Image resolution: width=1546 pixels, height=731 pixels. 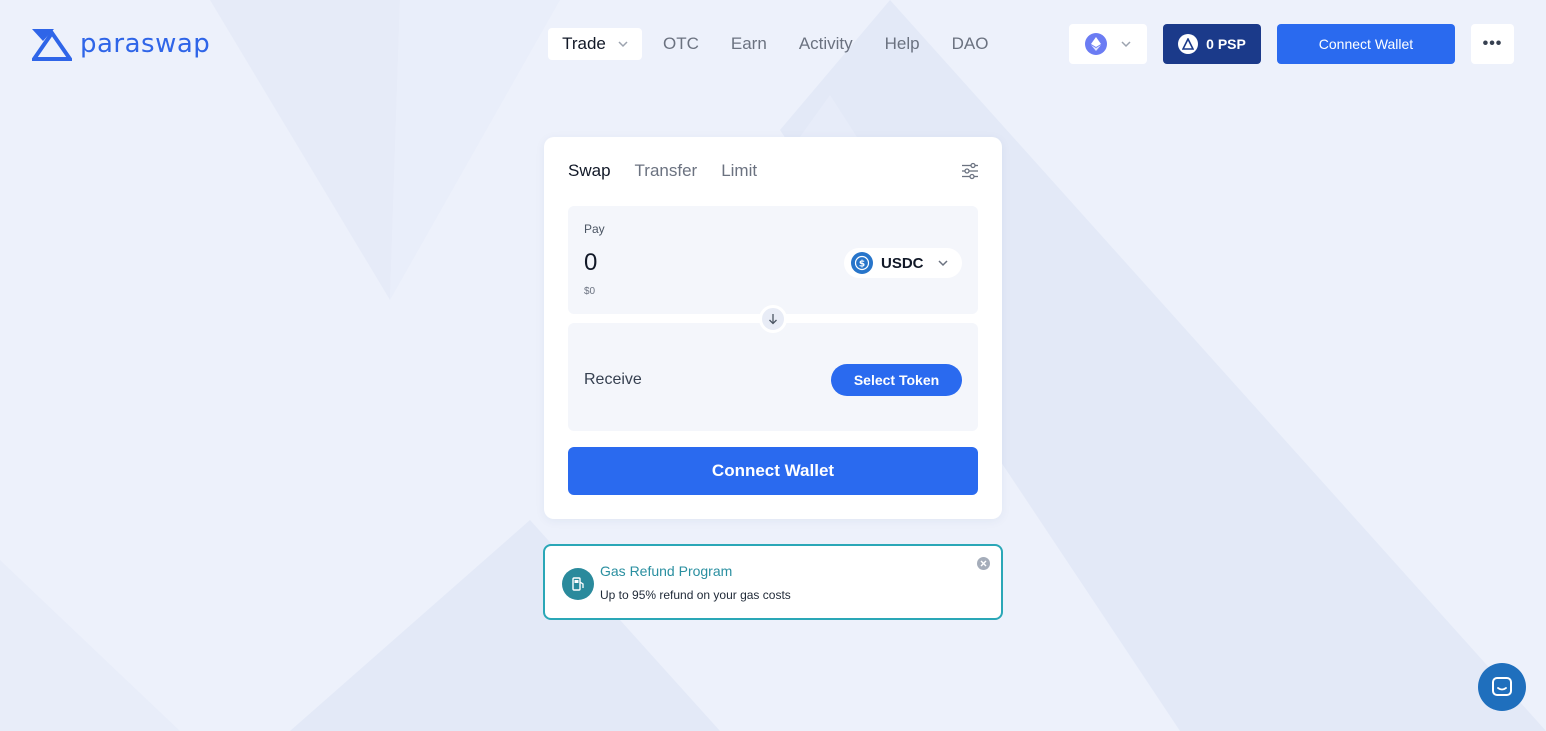 I want to click on nav-trade-label: Trade, so click(x=584, y=43).